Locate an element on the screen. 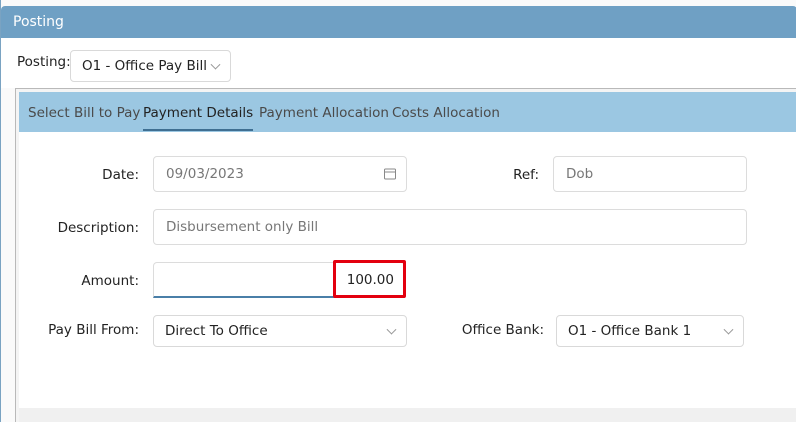 This screenshot has height=422, width=796. window-title: Posting is located at coordinates (398, 22).